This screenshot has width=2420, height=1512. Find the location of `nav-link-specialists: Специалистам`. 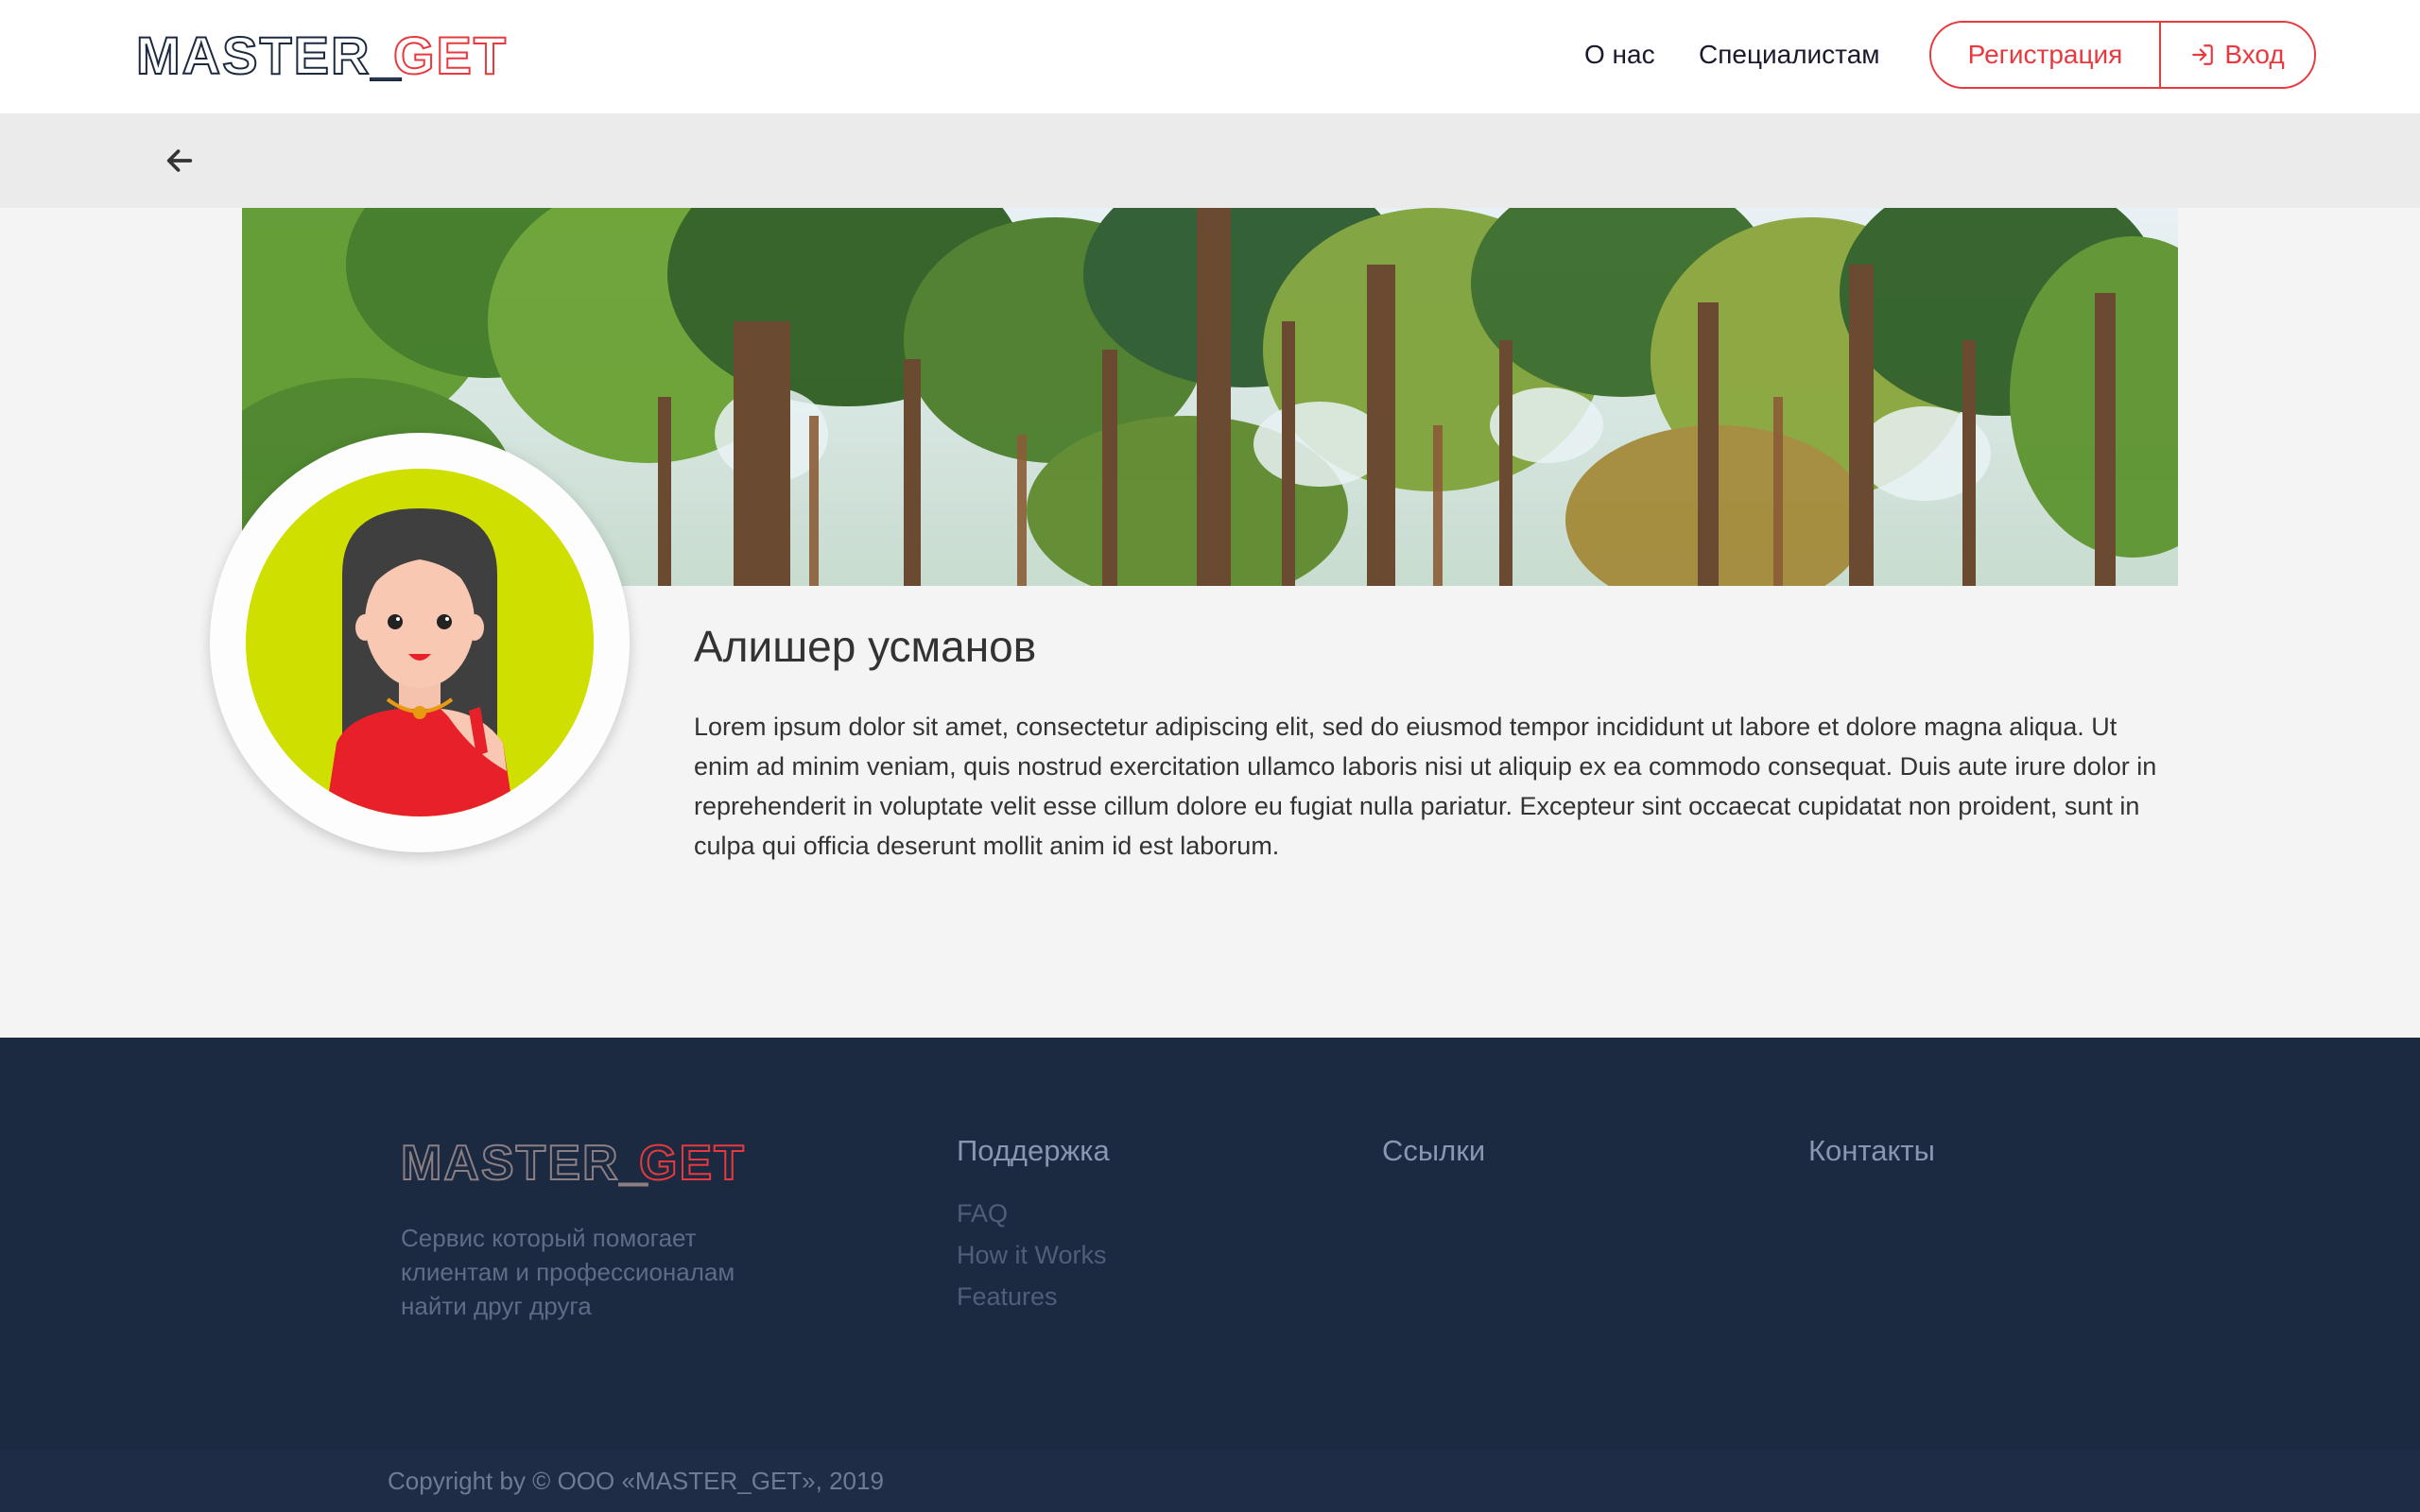

nav-link-specialists: Специалистам is located at coordinates (1789, 55).